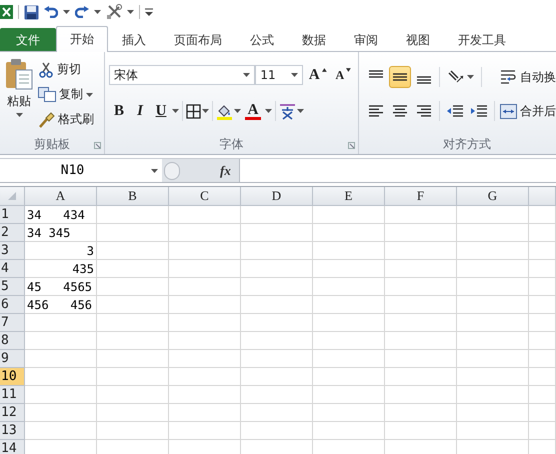  I want to click on column-header: G, so click(493, 196).